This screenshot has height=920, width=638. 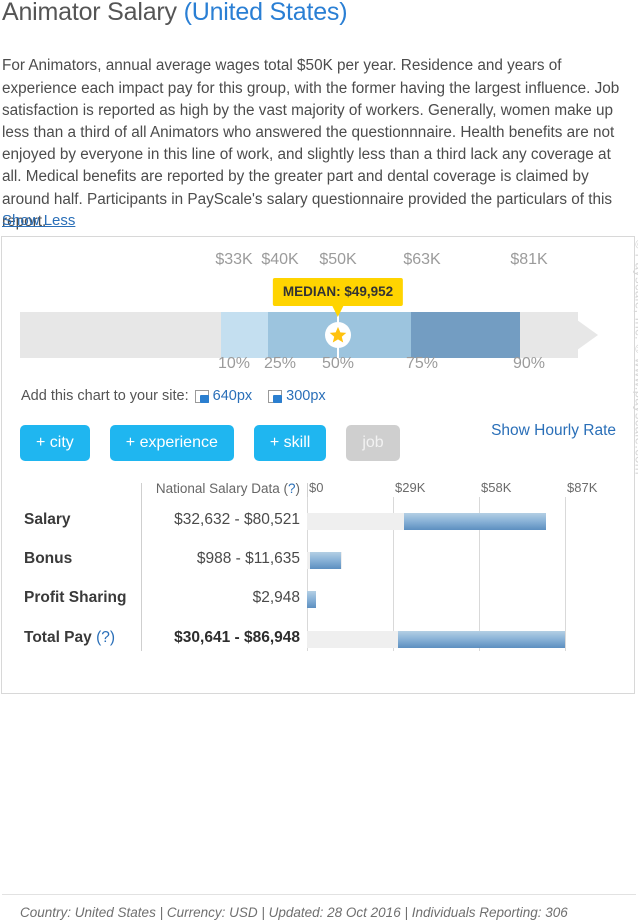 I want to click on percentile-amount-tick: $63K, so click(x=422, y=259).